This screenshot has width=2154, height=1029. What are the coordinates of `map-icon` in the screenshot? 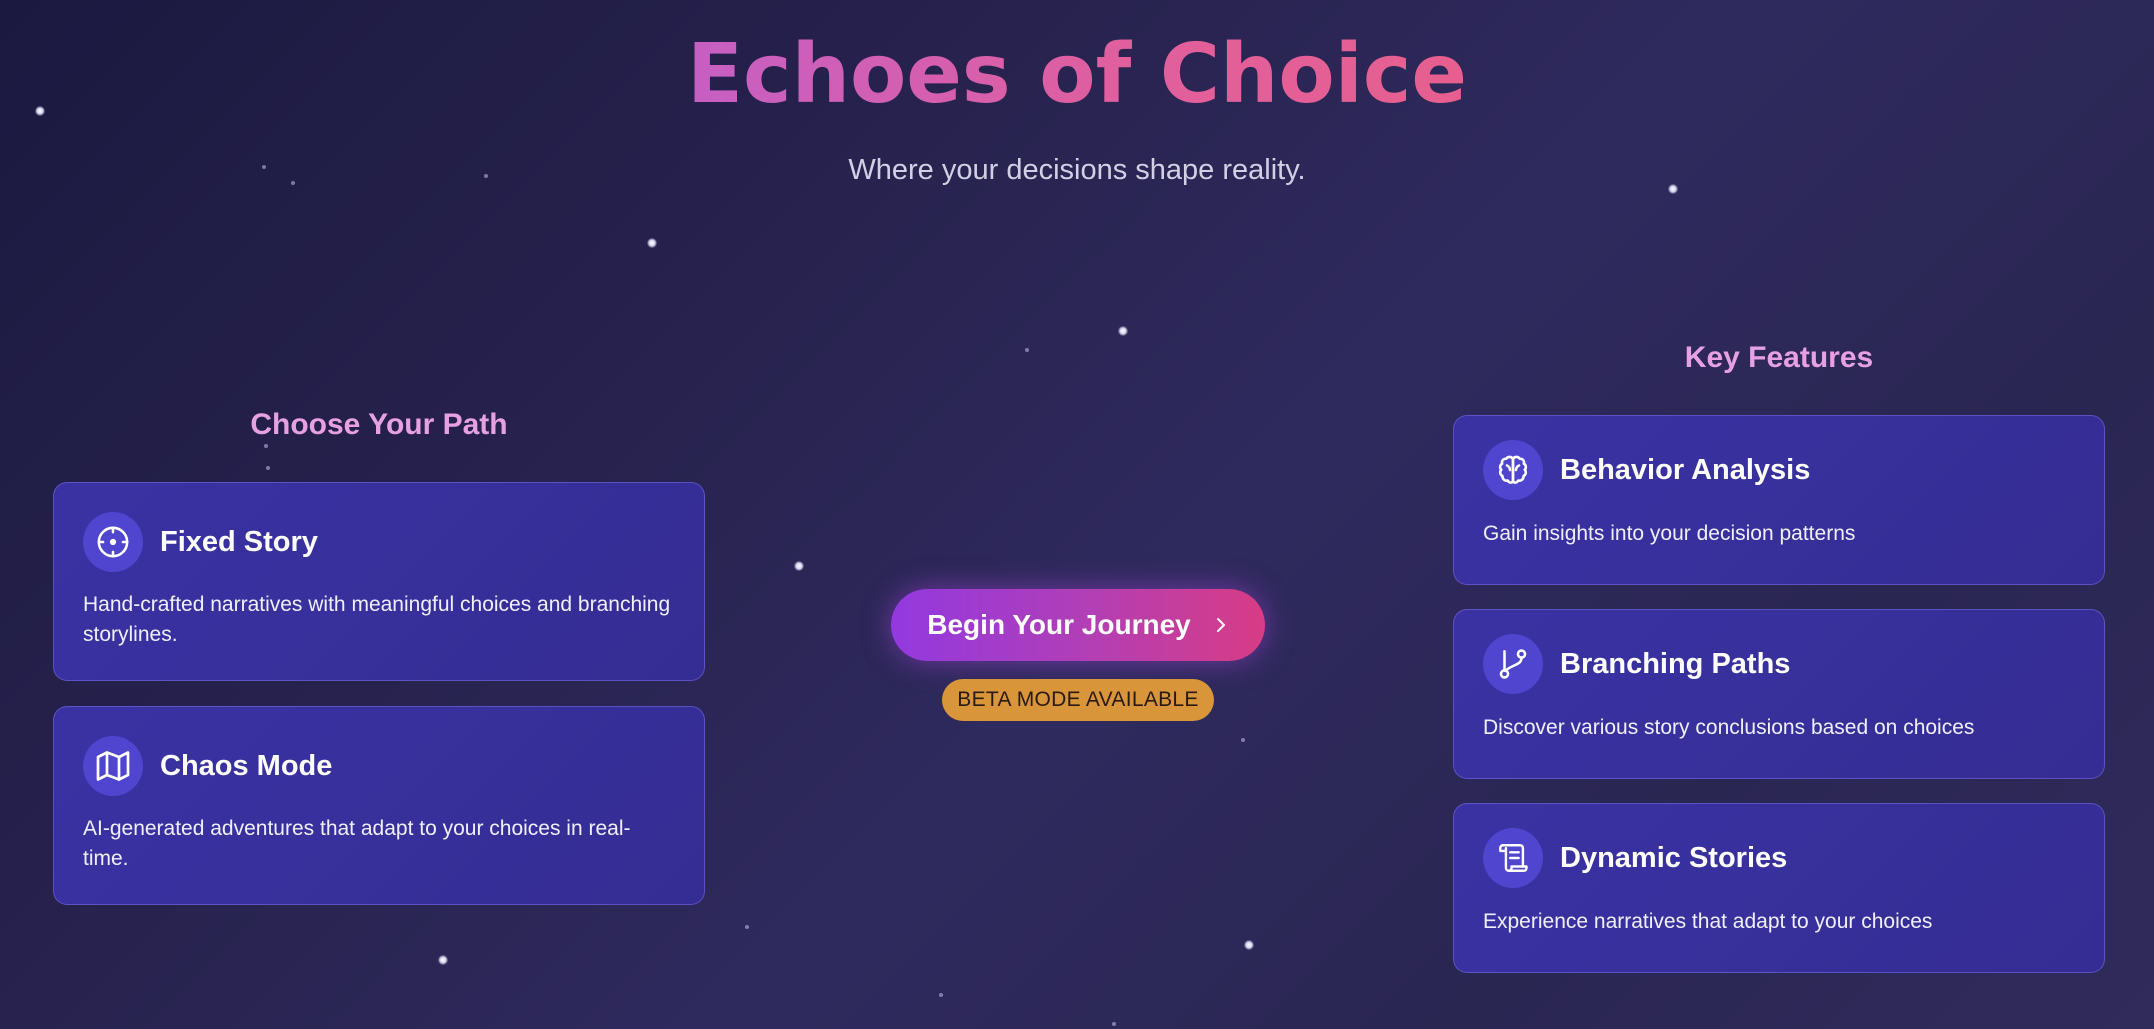 It's located at (113, 766).